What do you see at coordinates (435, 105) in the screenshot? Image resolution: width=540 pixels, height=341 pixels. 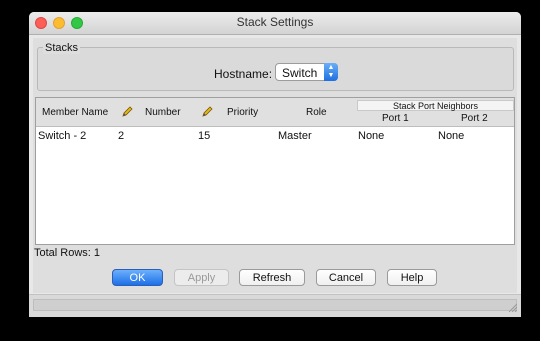 I see `stack-port-neighbors-header: Stack Port Neighbors` at bounding box center [435, 105].